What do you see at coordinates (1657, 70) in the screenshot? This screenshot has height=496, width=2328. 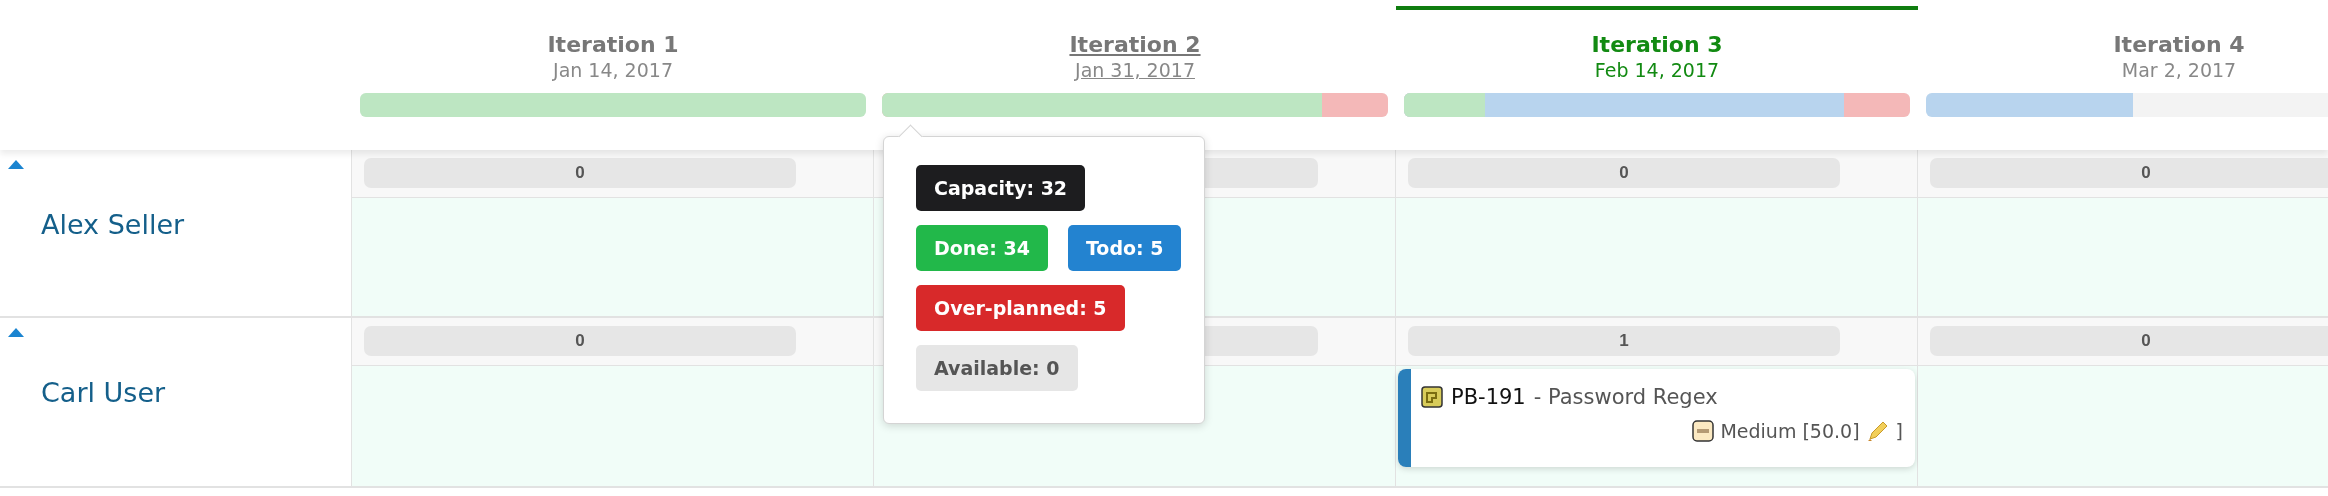 I see `iteration-date: Feb 14, 2017` at bounding box center [1657, 70].